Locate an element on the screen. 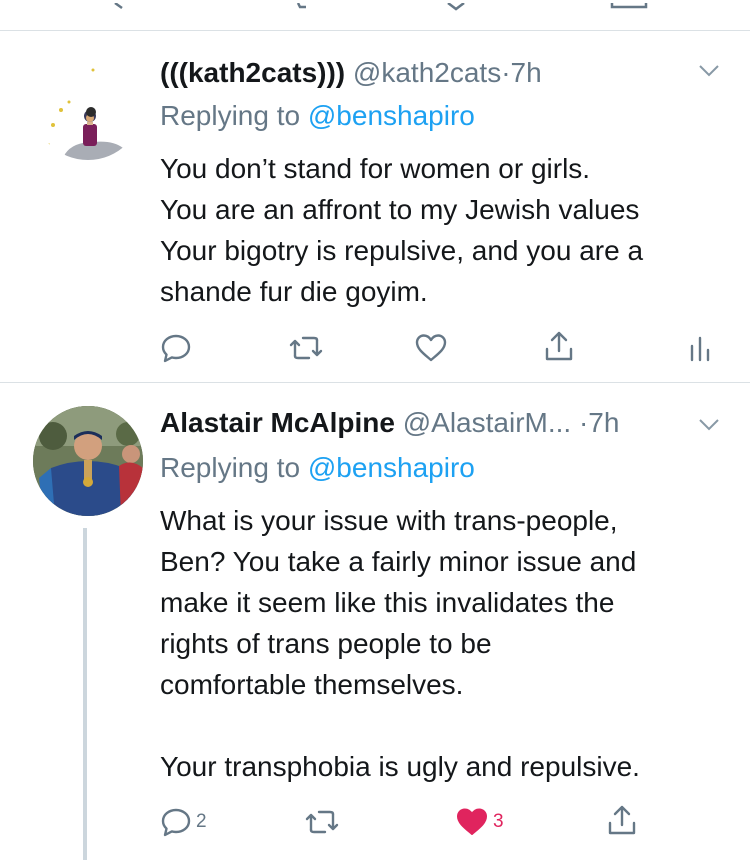 This screenshot has height=860, width=750. like-button: 3 is located at coordinates (479, 822).